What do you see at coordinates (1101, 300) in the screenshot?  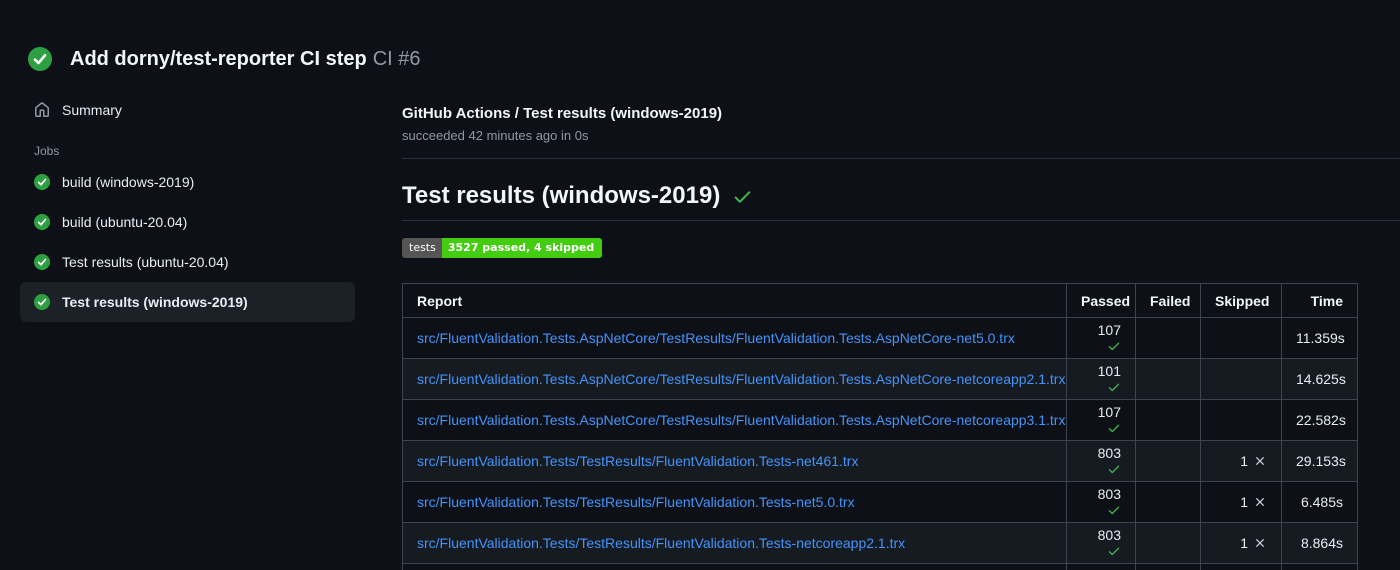 I see `column-header-passed: Passed` at bounding box center [1101, 300].